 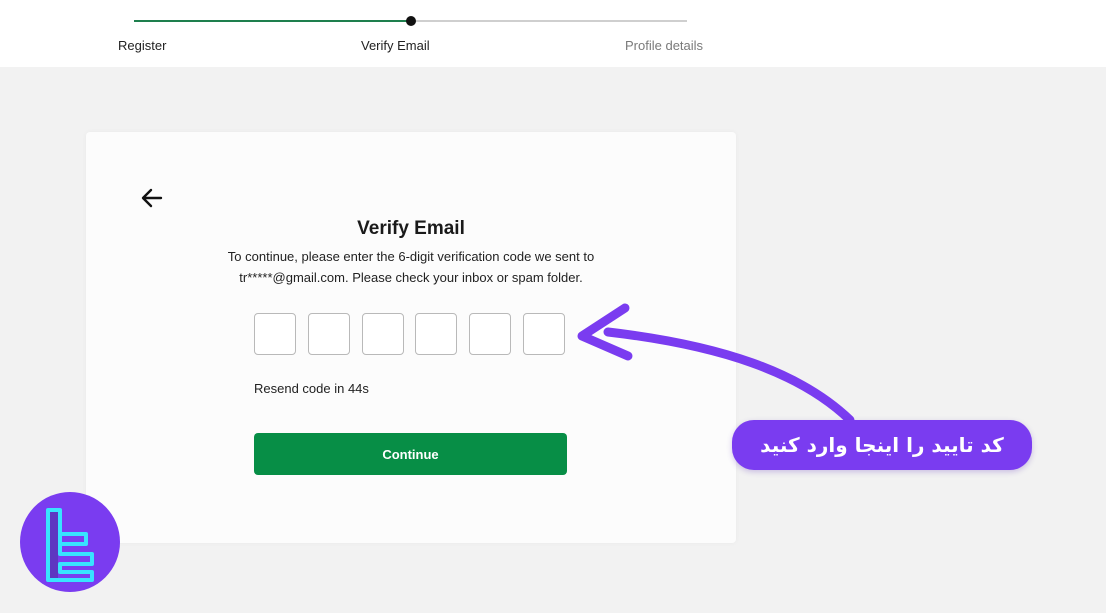 I want to click on progress-track-completed, so click(x=272, y=21).